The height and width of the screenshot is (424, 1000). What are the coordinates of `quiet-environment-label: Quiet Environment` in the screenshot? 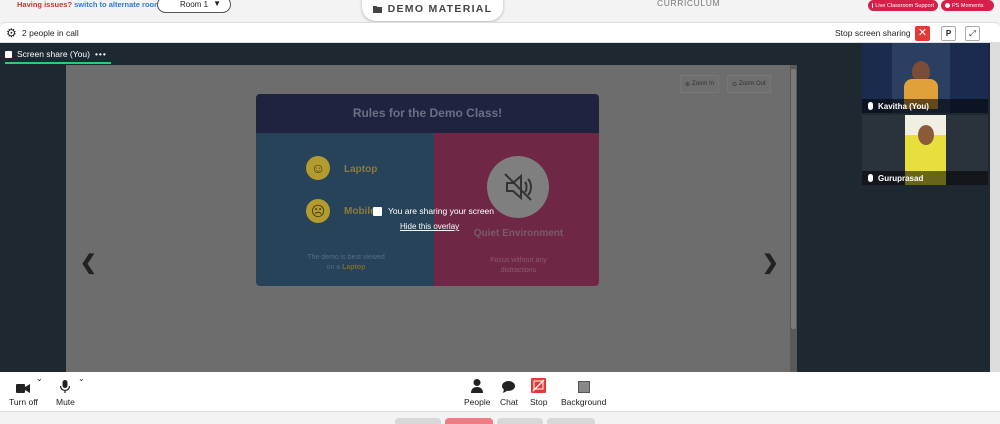 It's located at (518, 233).